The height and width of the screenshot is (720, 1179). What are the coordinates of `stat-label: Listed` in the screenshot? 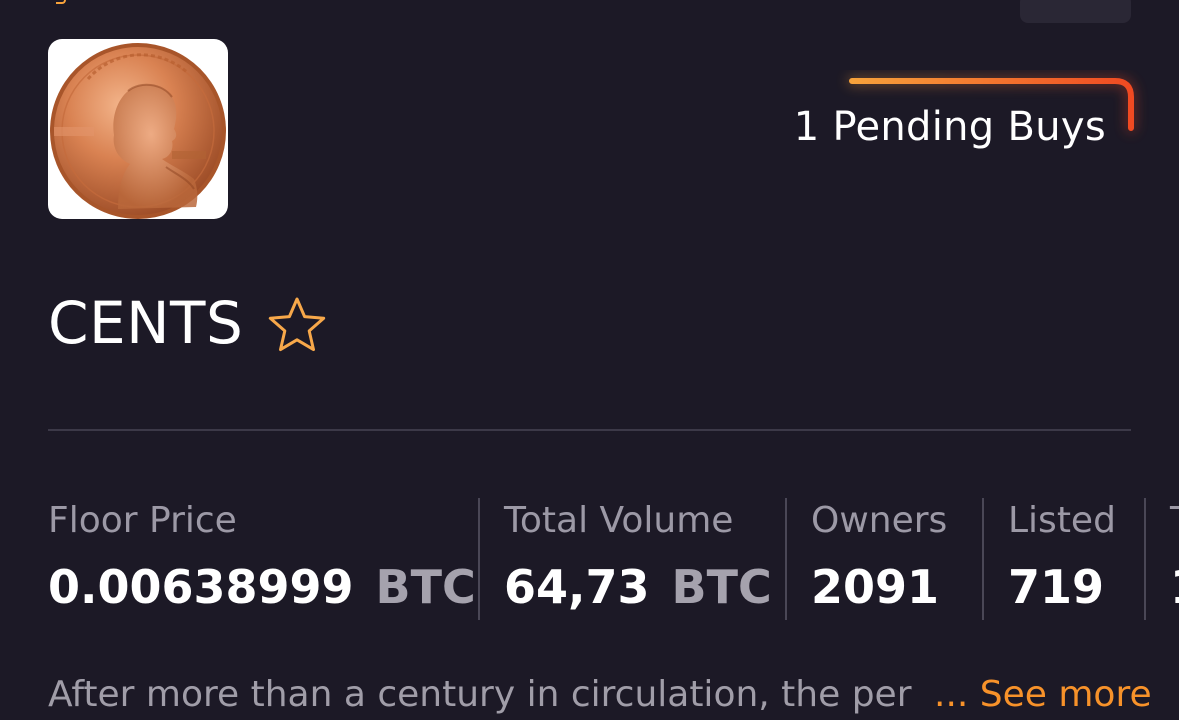 It's located at (1062, 520).